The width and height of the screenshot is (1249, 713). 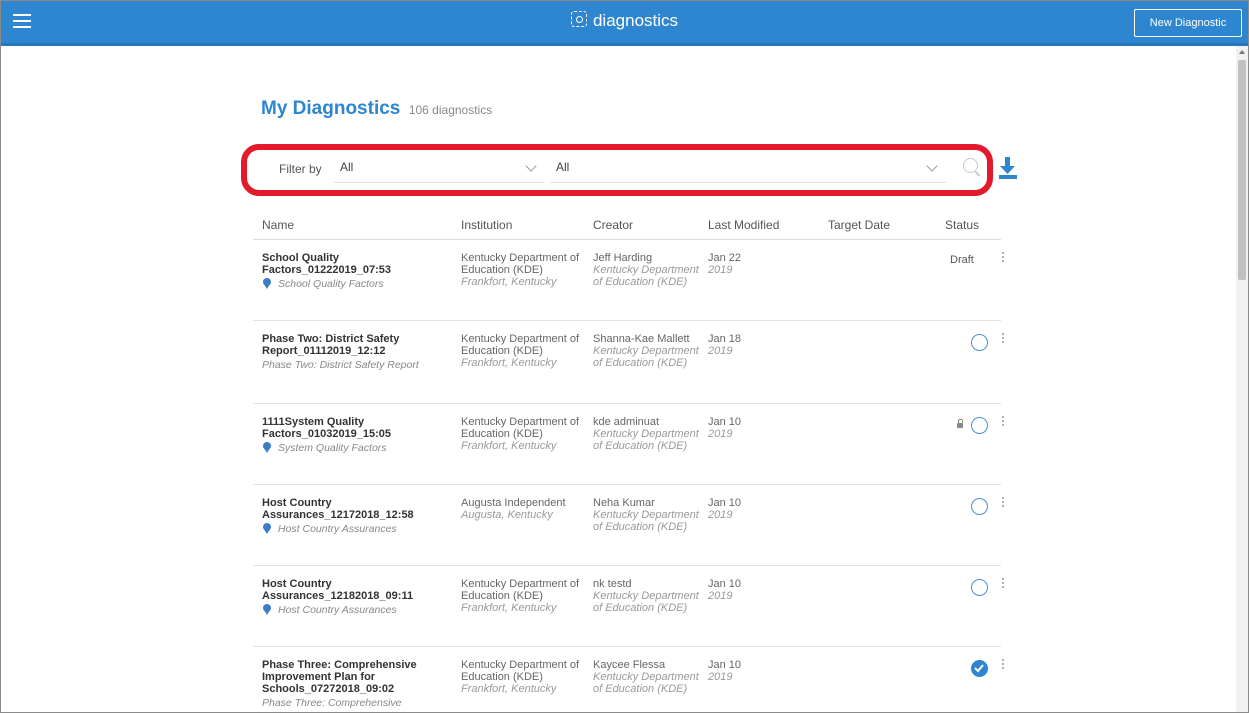 I want to click on diagnostic-name-link: Host Country Assurances_12172018_12:58, so click(x=352, y=509).